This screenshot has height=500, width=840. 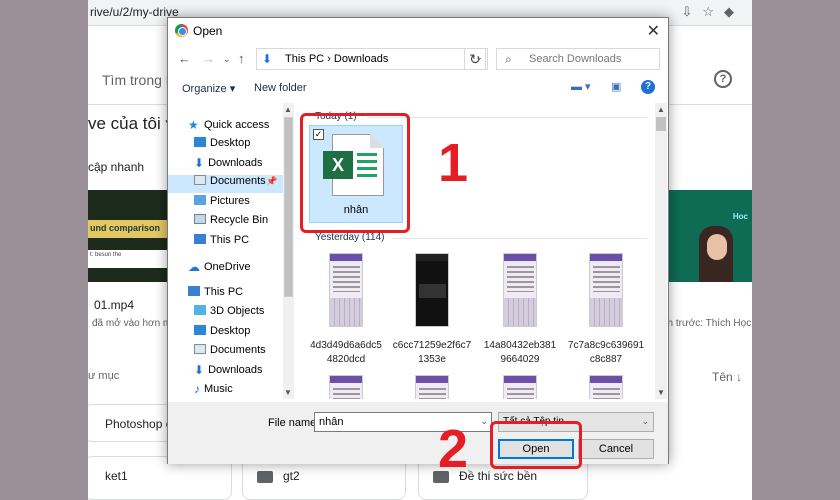 What do you see at coordinates (267, 59) in the screenshot?
I see `downloads-folder-icon: ⬇` at bounding box center [267, 59].